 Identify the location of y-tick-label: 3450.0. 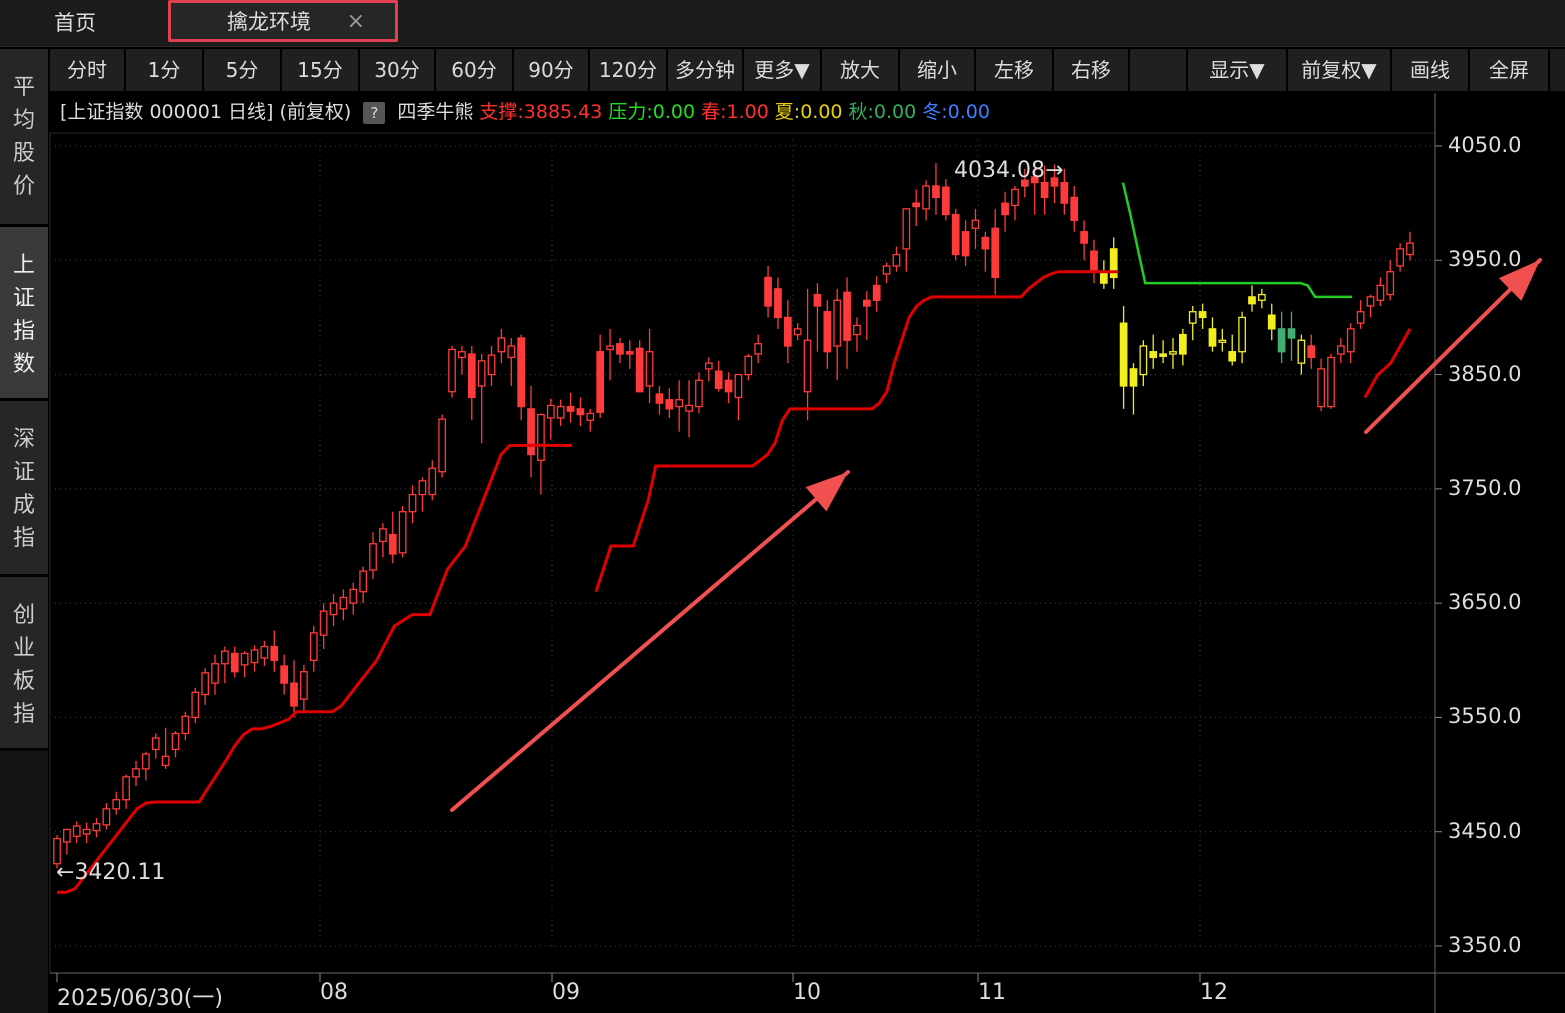
(1485, 830).